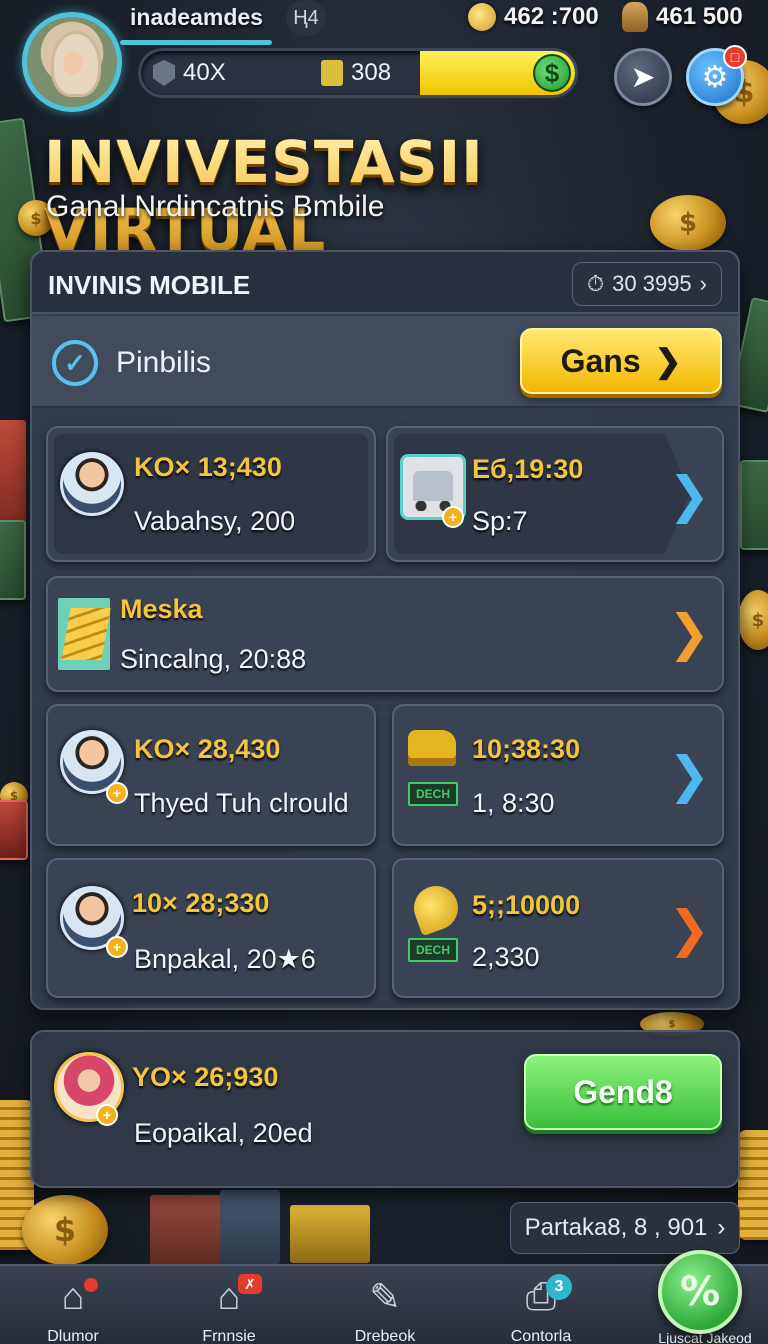 The width and height of the screenshot is (768, 1344). What do you see at coordinates (500, 521) in the screenshot?
I see `card-subtitle: Sp:7` at bounding box center [500, 521].